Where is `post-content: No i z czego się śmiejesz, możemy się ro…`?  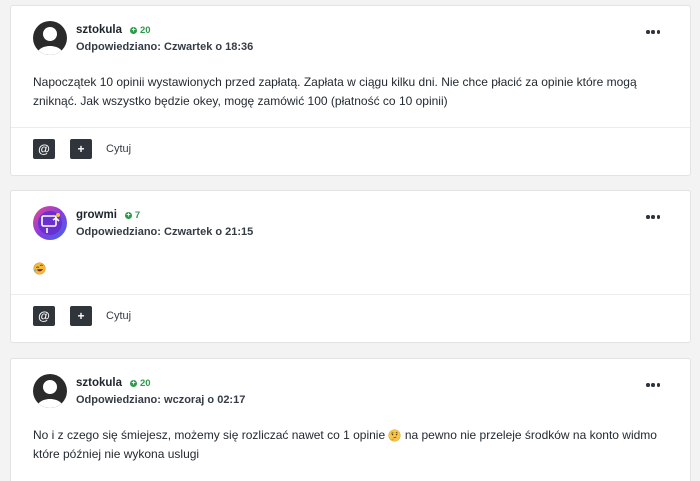
post-content: No i z czego się śmiejesz, możemy się ro… is located at coordinates (351, 445).